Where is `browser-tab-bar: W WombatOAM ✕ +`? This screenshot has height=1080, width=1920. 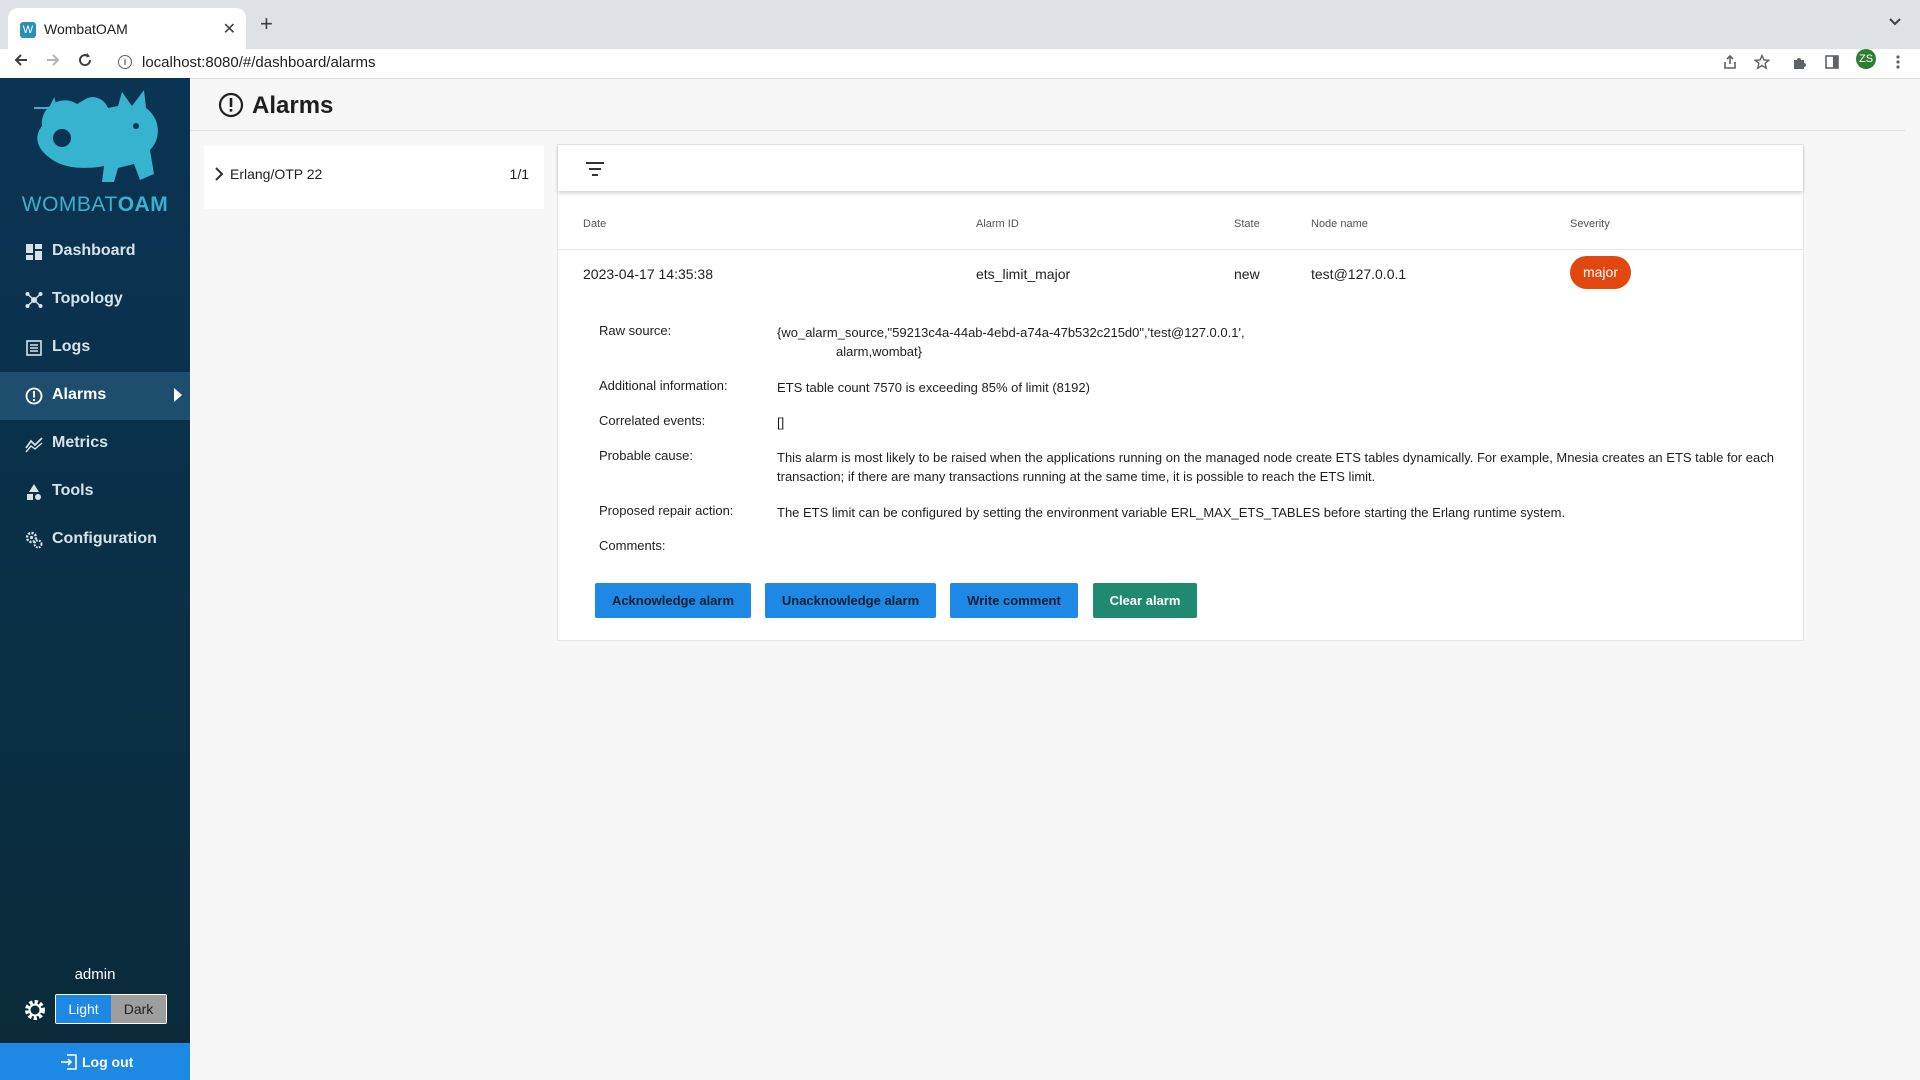
browser-tab-bar: W WombatOAM ✕ + is located at coordinates (960, 24).